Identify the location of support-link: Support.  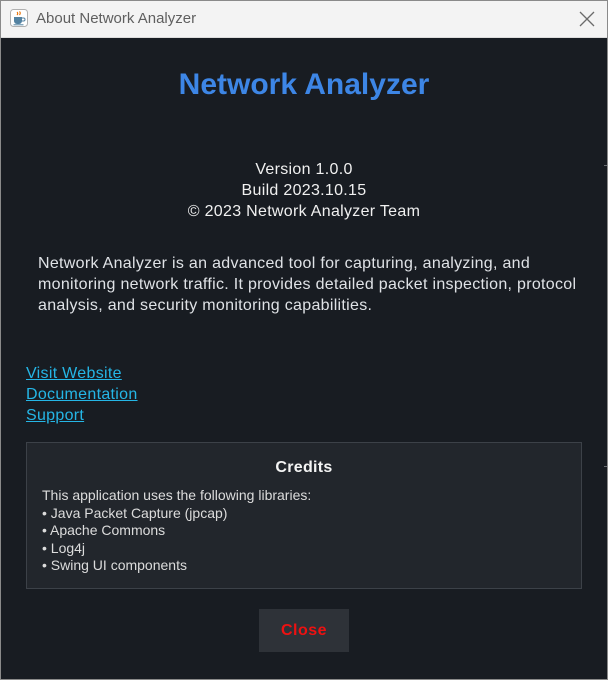
(82, 415).